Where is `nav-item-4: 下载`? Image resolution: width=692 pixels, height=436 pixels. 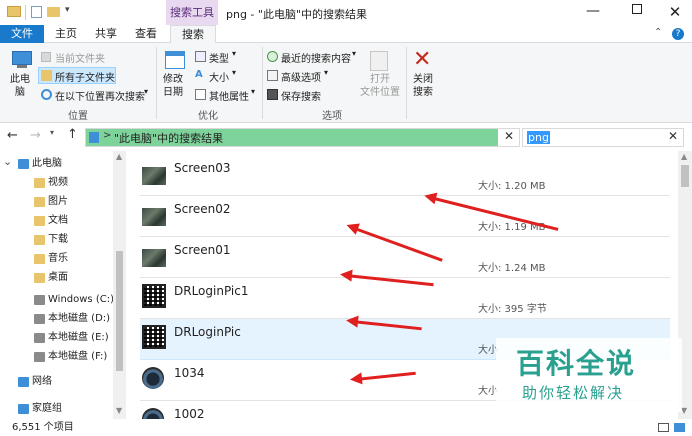 nav-item-4: 下载 is located at coordinates (56, 240).